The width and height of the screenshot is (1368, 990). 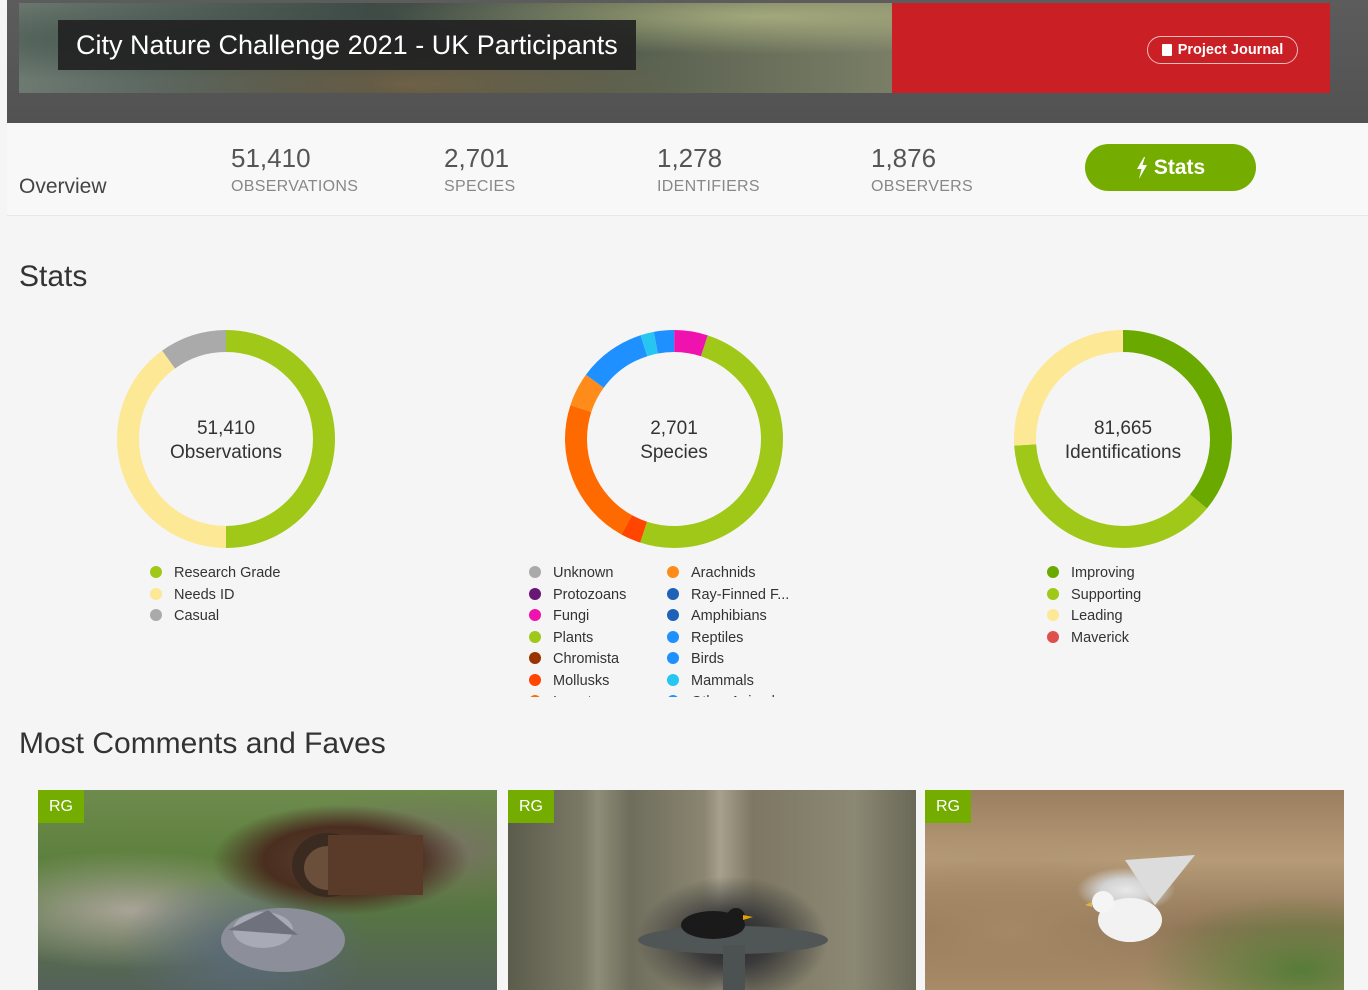 I want to click on stat-species-value: 2,701, so click(x=477, y=158).